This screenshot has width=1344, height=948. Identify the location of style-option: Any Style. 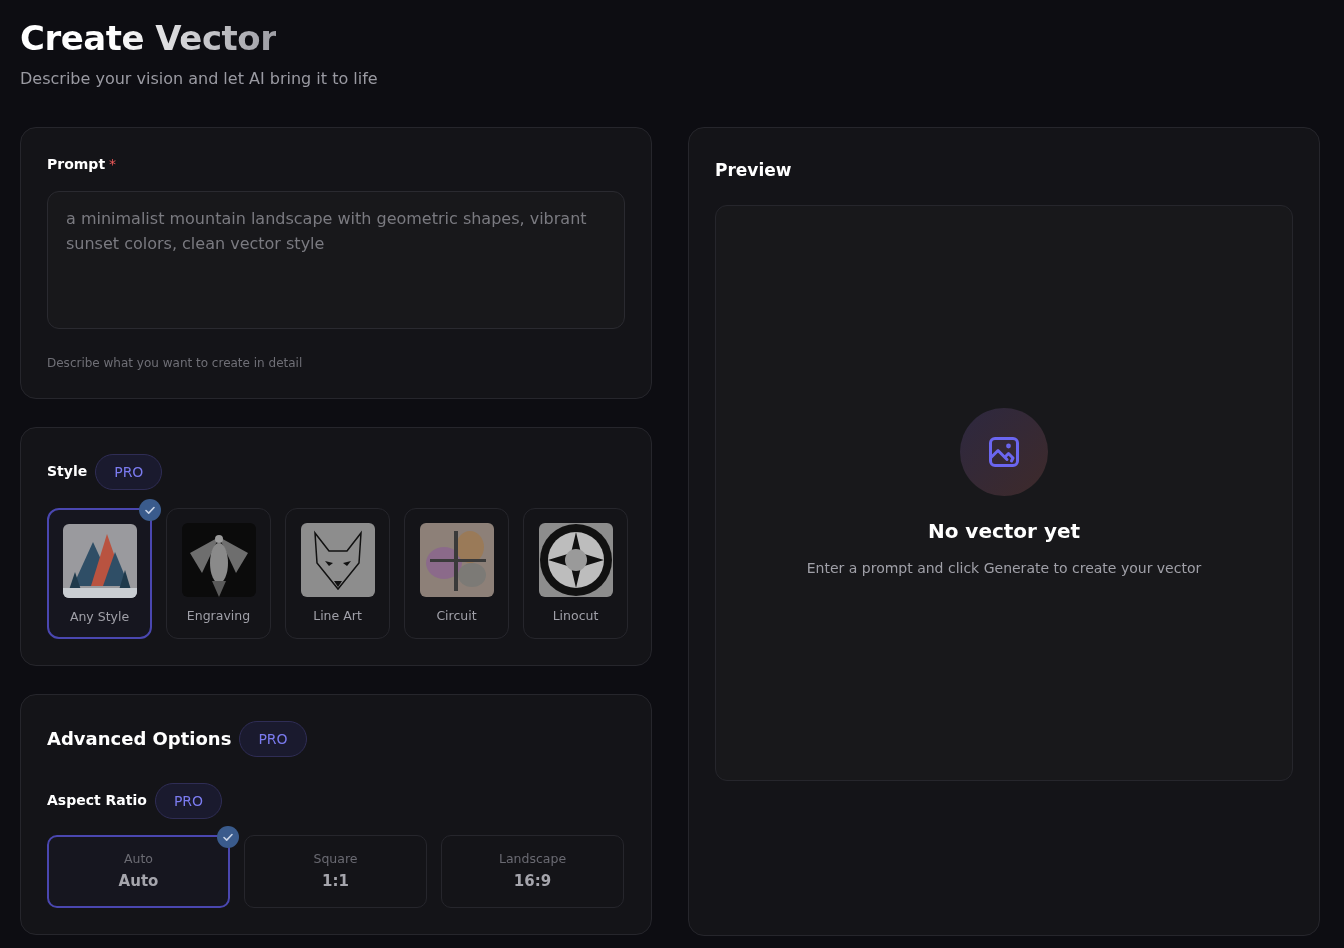
(99, 573).